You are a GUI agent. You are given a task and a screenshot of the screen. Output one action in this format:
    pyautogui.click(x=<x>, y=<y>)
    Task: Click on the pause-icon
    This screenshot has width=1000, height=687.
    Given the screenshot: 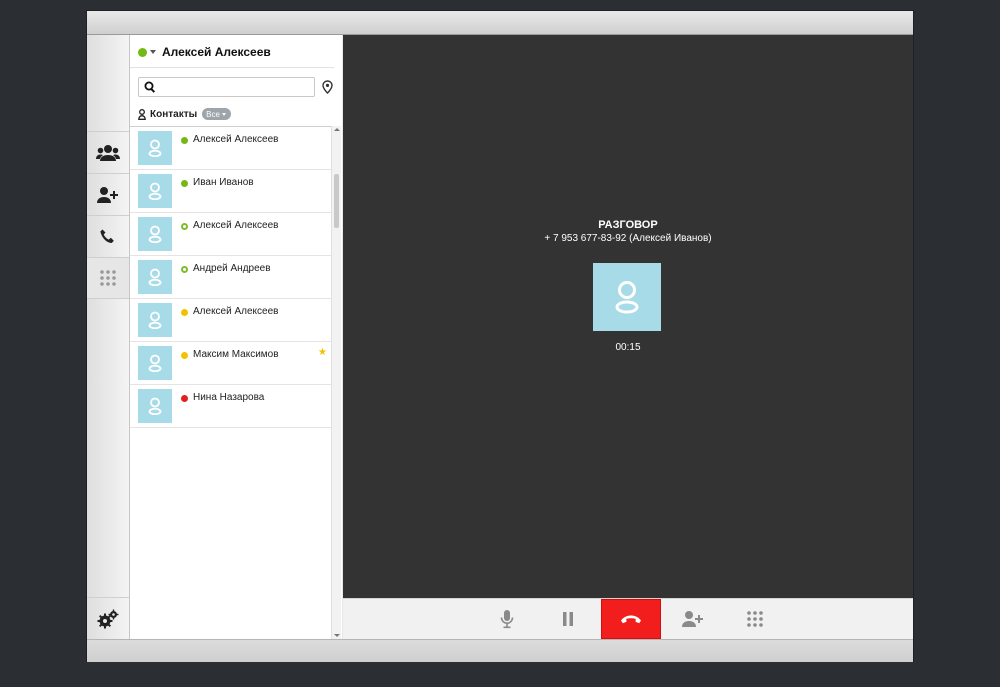 What is the action you would take?
    pyautogui.click(x=568, y=619)
    